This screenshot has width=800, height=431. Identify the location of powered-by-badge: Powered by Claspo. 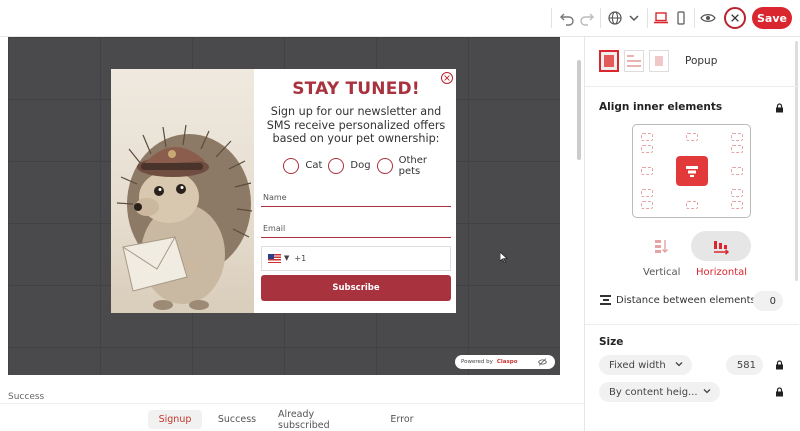
(505, 362).